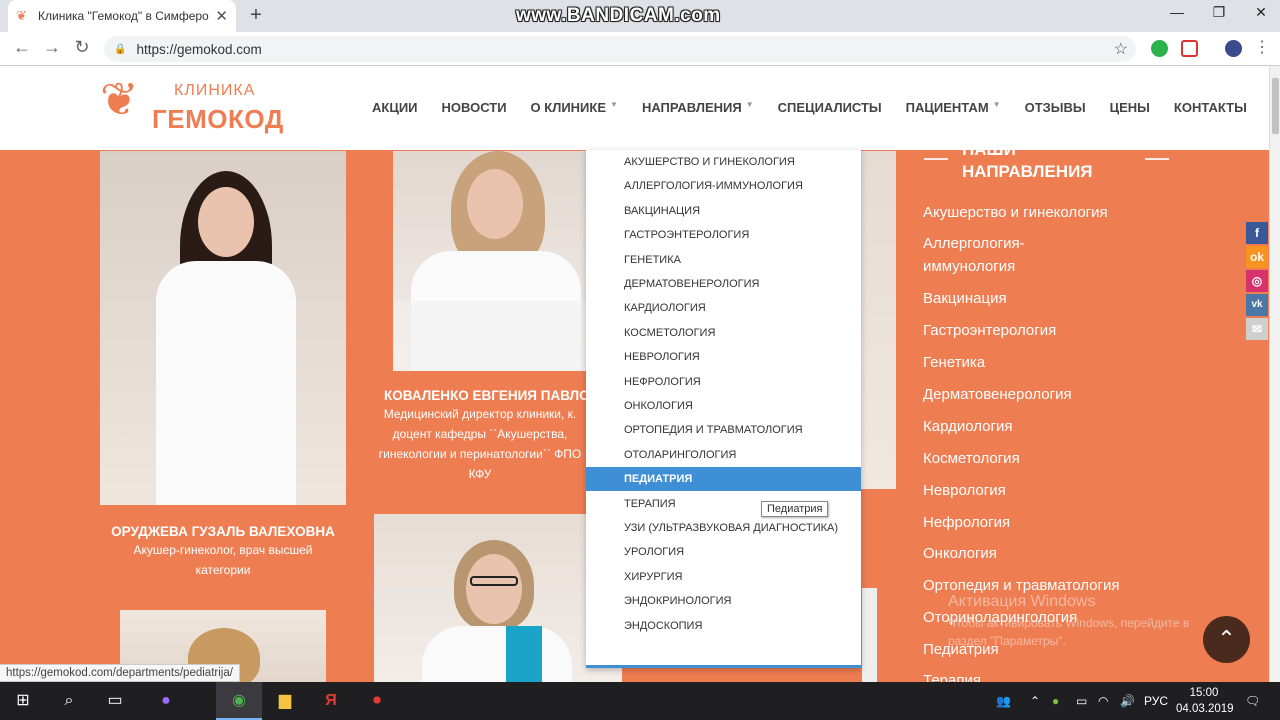 The image size is (1280, 720). Describe the element at coordinates (723, 235) in the screenshot. I see `dropdown-item: Гастроэнтерология` at that location.